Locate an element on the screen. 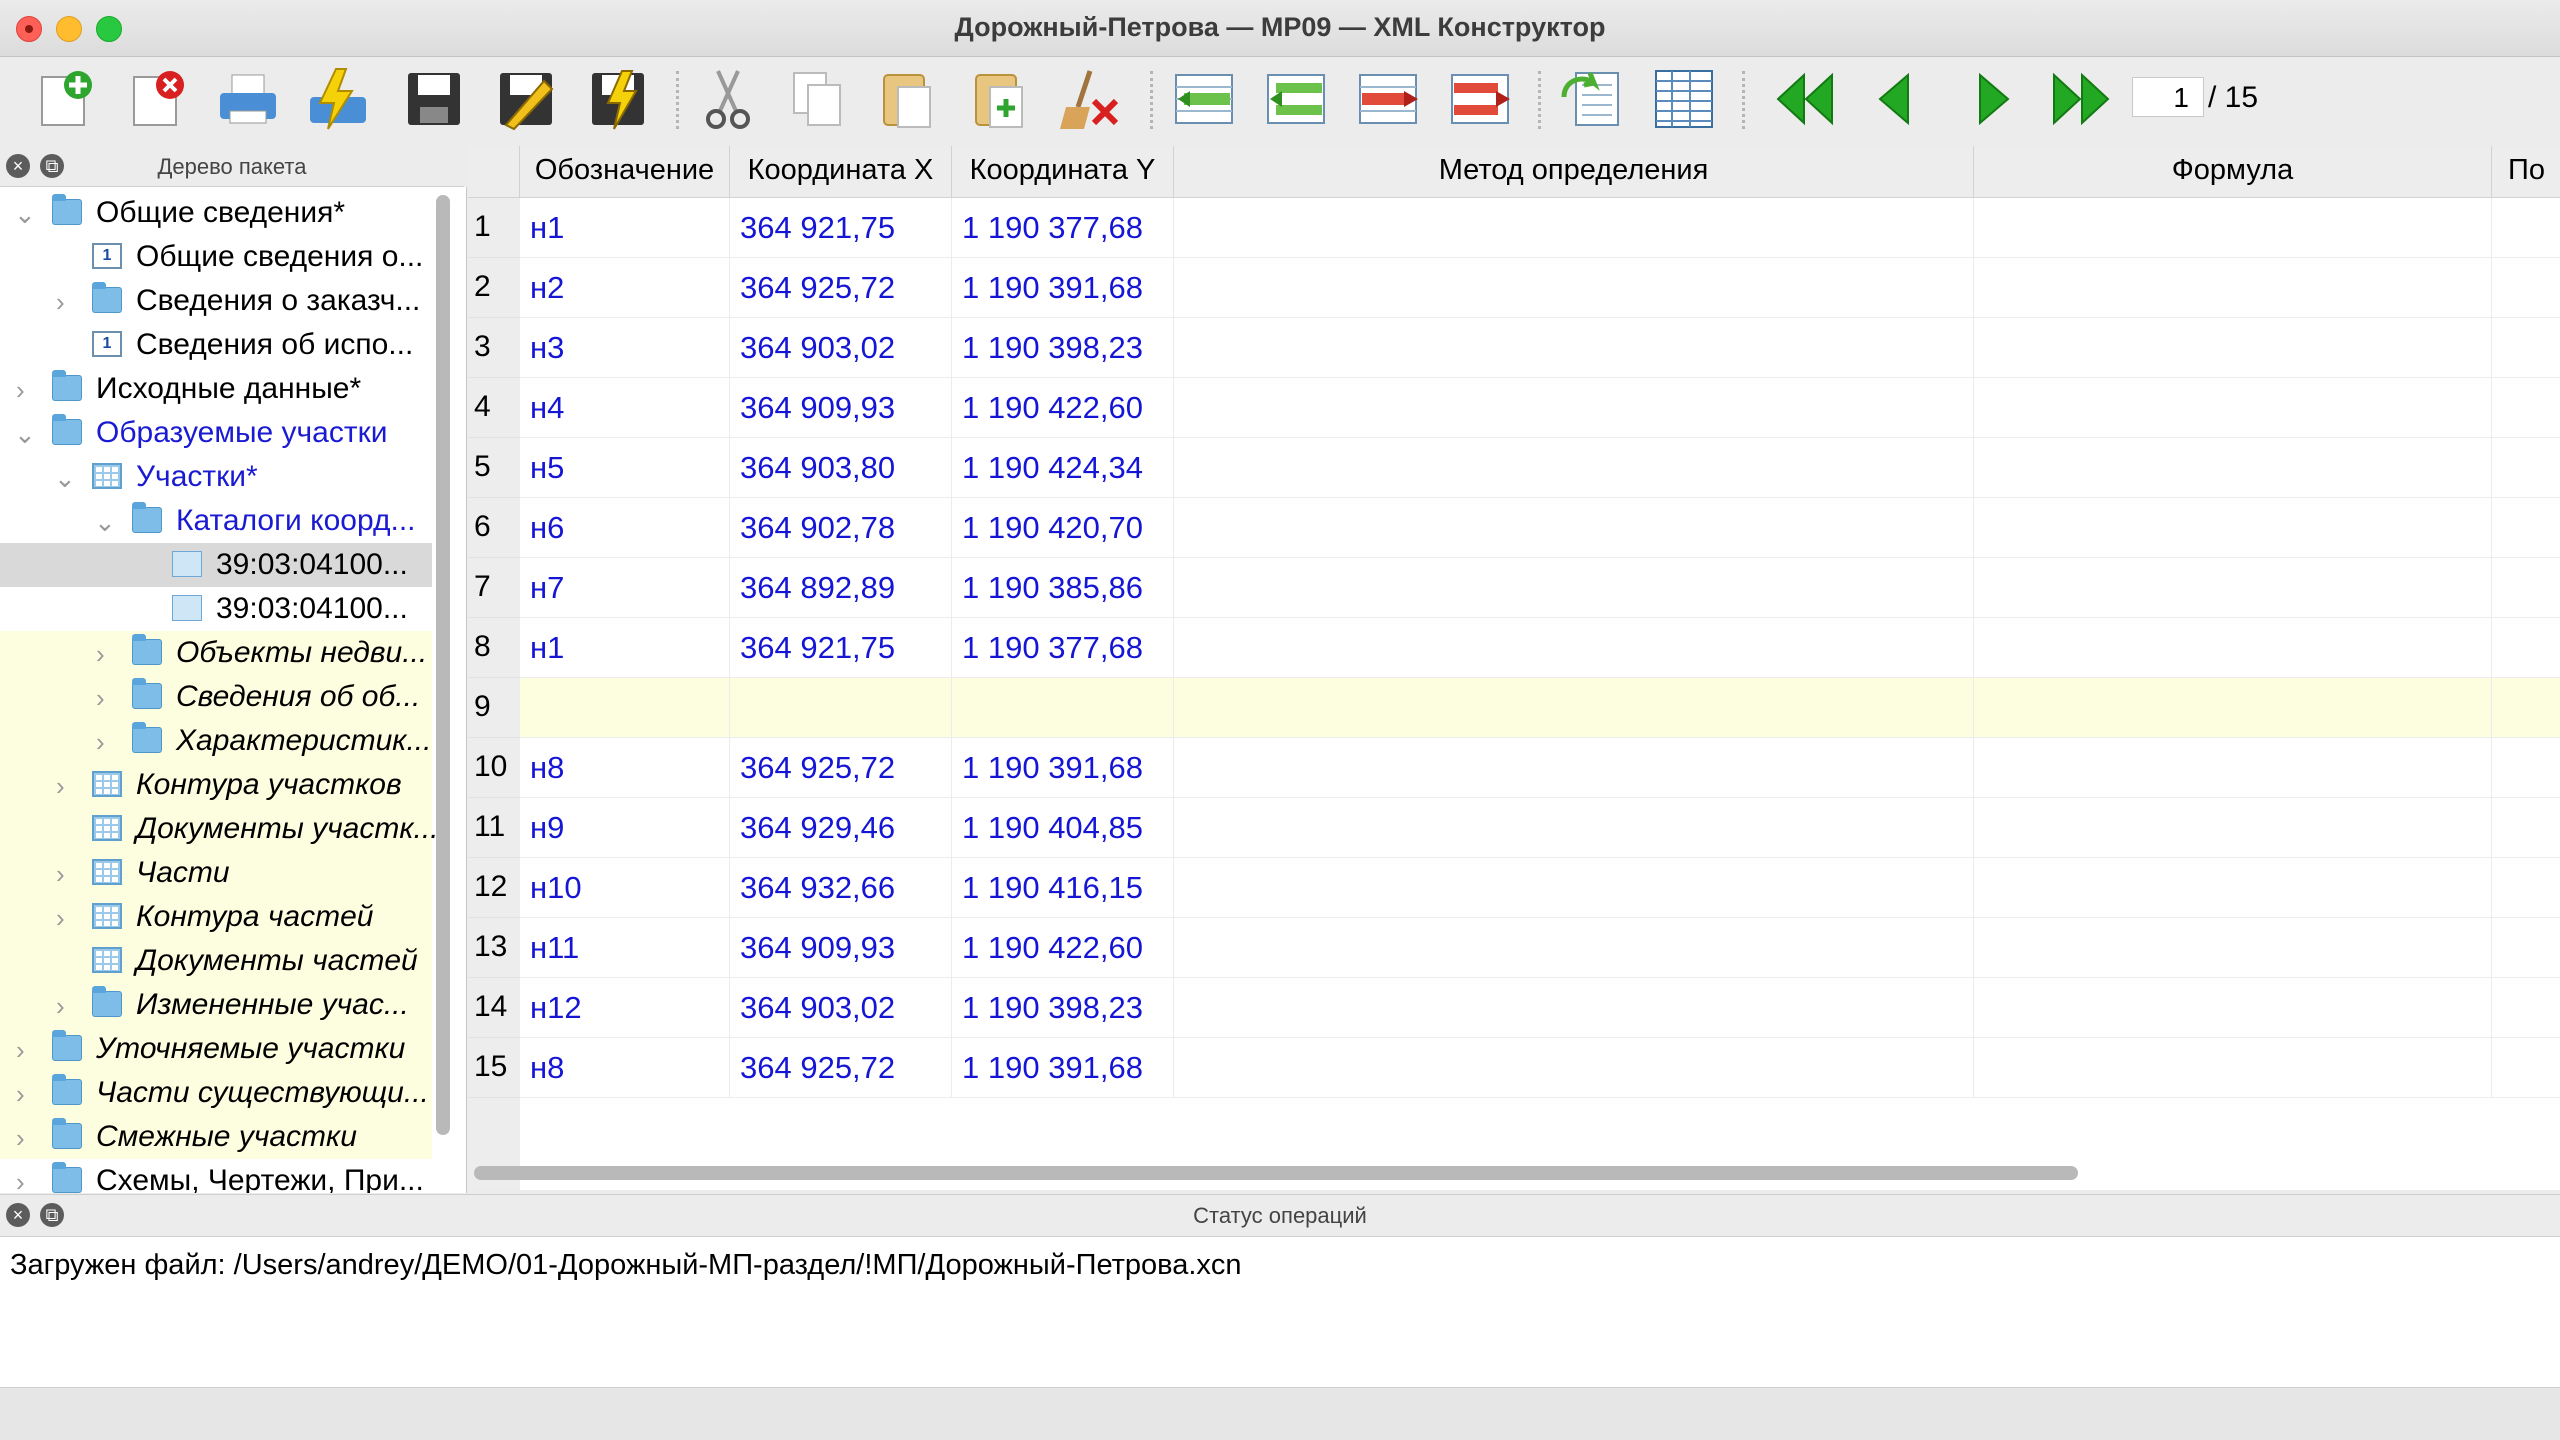  import-icon is located at coordinates (1592, 99).